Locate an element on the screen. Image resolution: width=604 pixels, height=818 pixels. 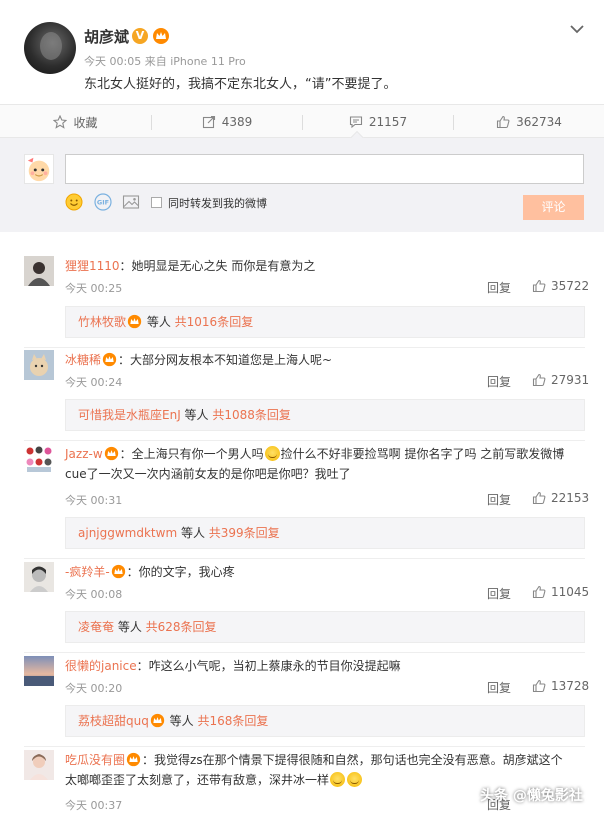
comment-button: 21157 is located at coordinates (378, 122).